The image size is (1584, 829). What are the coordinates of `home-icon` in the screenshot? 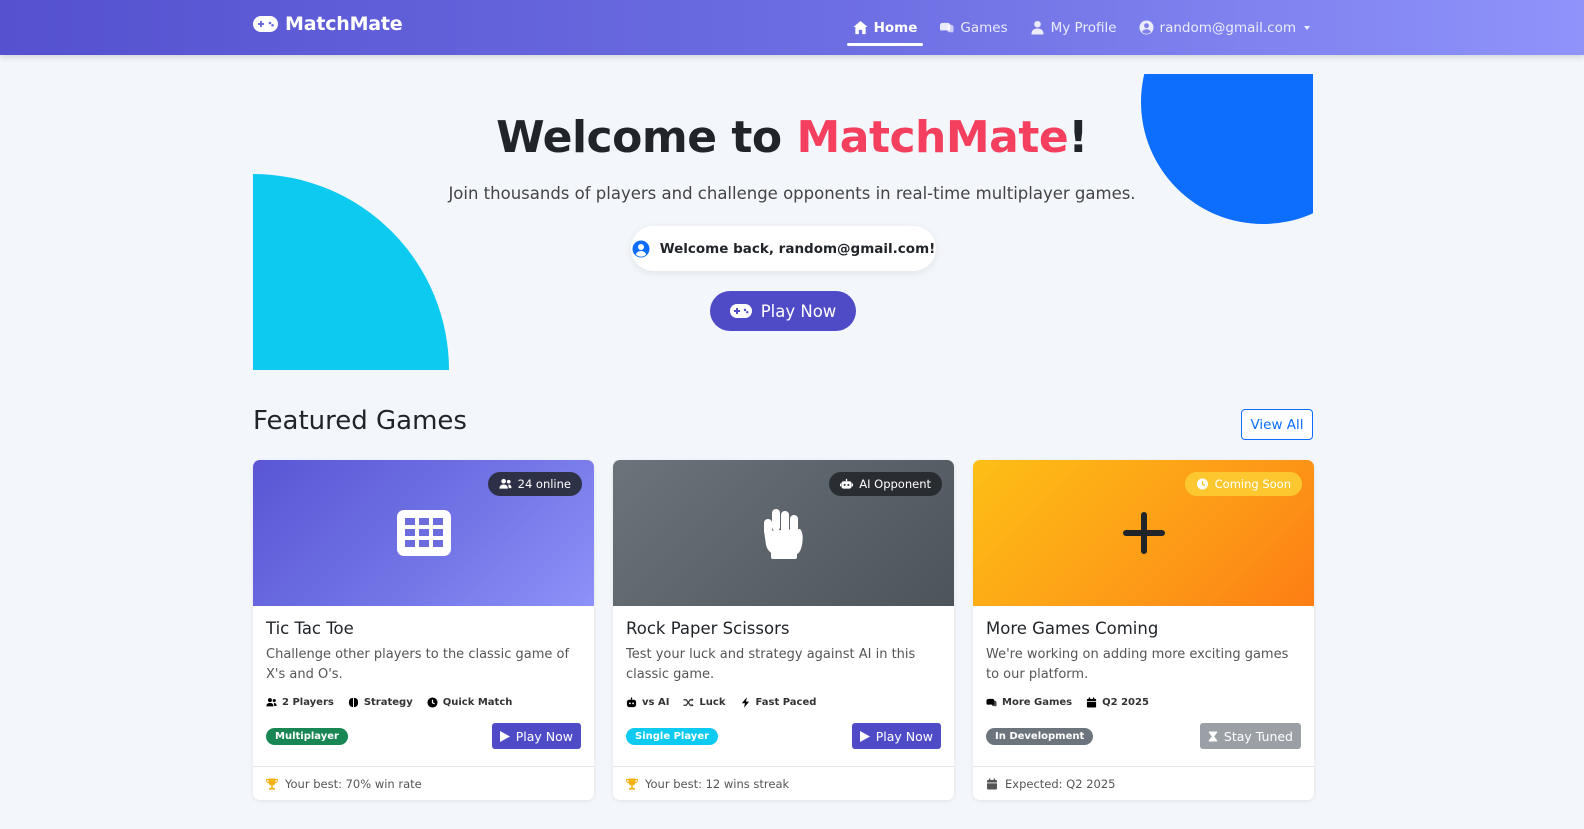 It's located at (860, 27).